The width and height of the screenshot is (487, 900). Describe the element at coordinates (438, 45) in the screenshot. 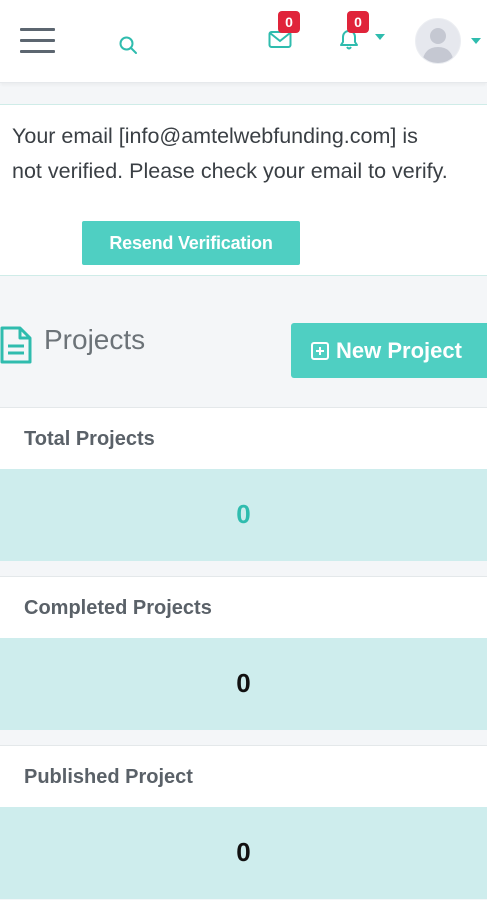

I see `user-silhouette-icon` at that location.